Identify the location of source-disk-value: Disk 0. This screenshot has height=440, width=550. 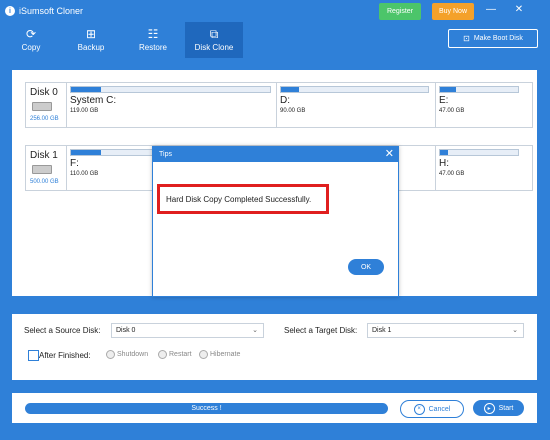
(126, 330).